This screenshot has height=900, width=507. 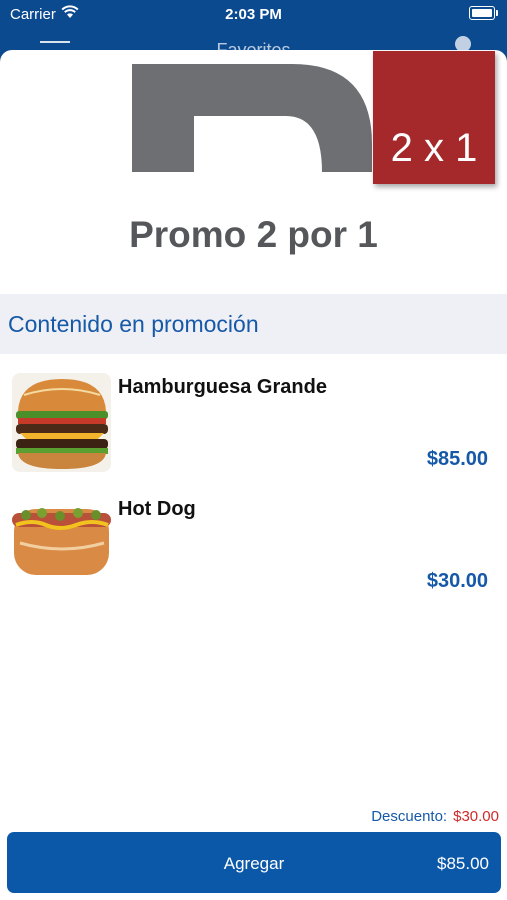 I want to click on discount-value: $30.00, so click(x=476, y=816).